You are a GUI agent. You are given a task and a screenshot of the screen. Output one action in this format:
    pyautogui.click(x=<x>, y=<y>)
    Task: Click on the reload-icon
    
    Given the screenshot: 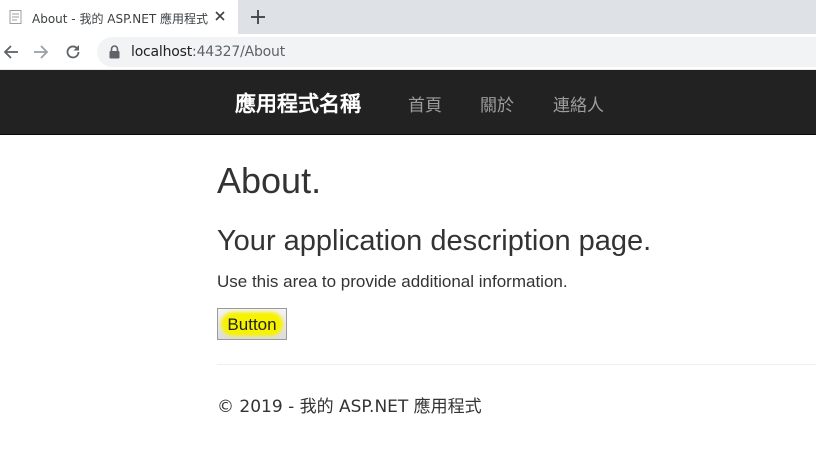 What is the action you would take?
    pyautogui.click(x=73, y=52)
    